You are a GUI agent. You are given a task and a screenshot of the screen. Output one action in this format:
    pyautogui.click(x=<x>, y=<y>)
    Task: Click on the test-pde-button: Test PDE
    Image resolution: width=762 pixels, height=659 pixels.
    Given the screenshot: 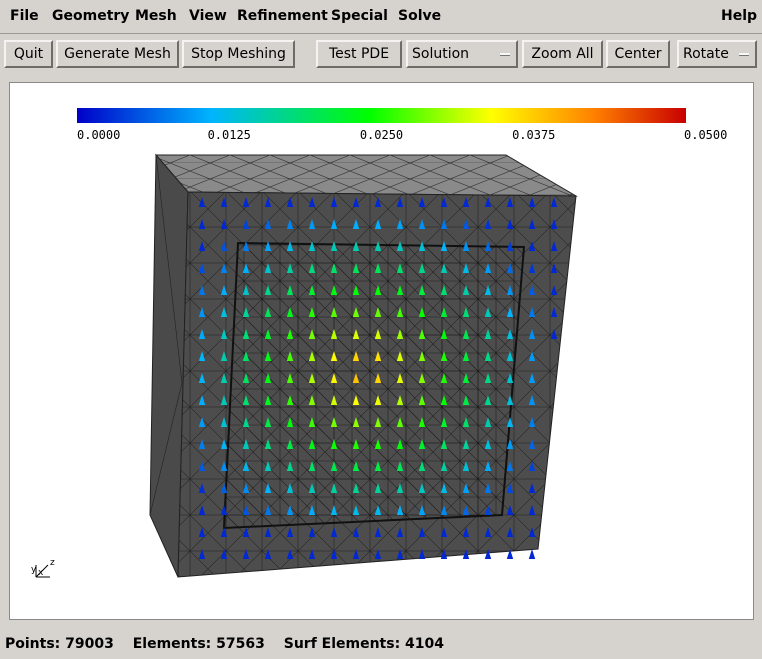 What is the action you would take?
    pyautogui.click(x=359, y=54)
    